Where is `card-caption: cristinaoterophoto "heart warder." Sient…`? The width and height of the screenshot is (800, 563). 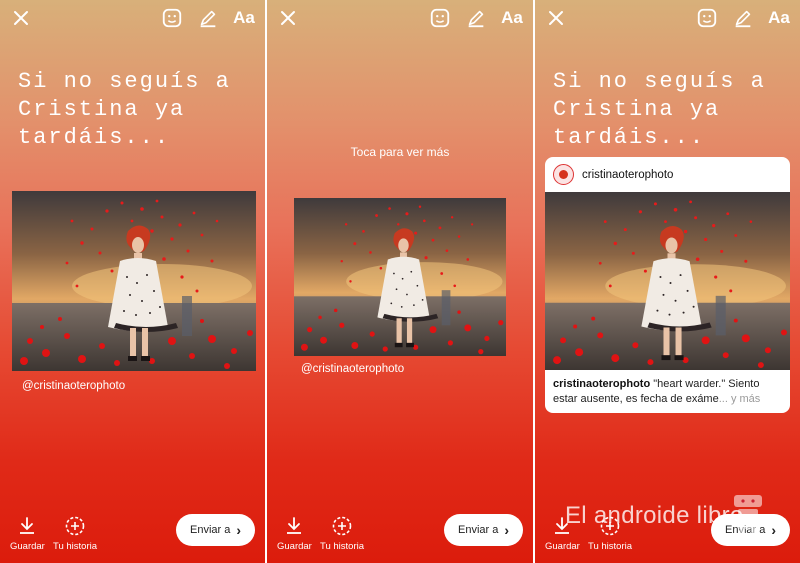 card-caption: cristinaoterophoto "heart warder." Sient… is located at coordinates (667, 391).